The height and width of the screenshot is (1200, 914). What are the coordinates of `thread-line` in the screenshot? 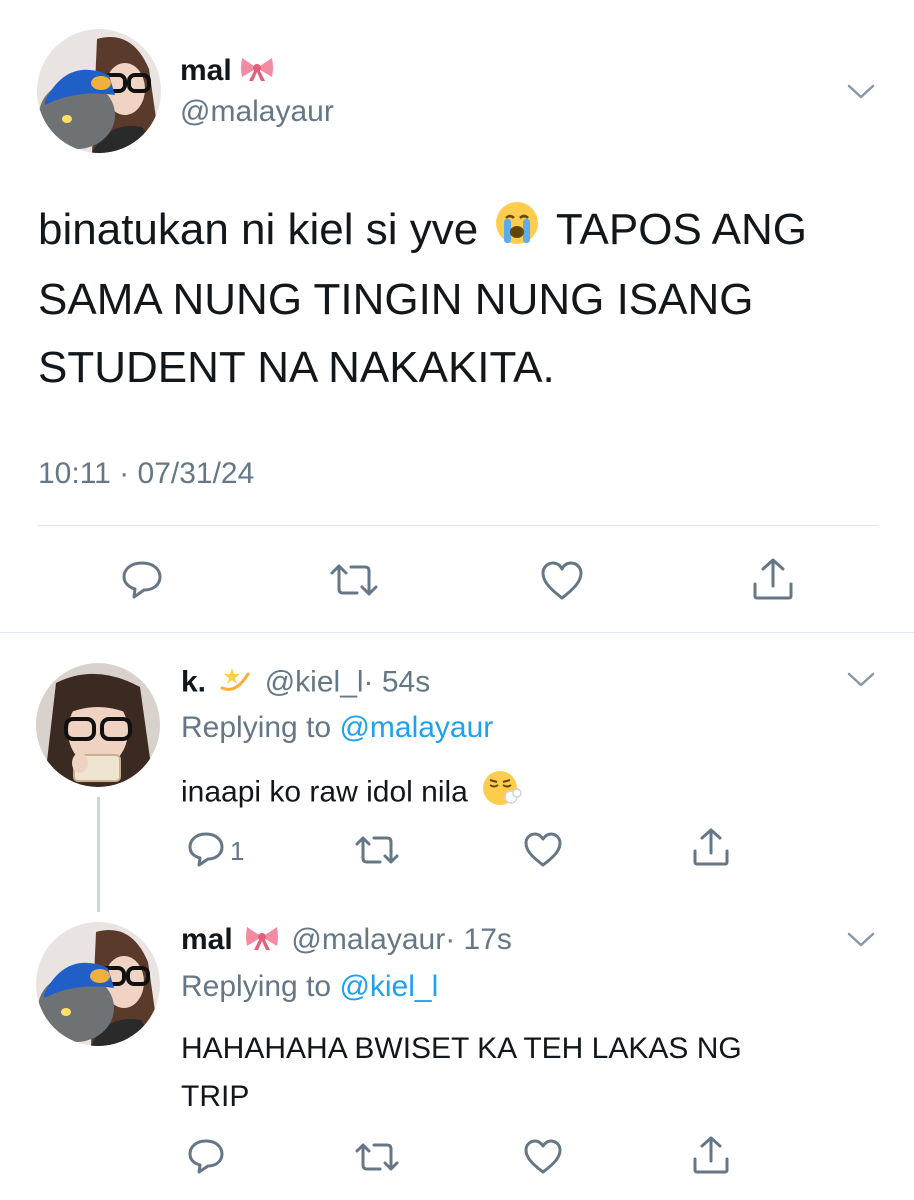 It's located at (98, 854).